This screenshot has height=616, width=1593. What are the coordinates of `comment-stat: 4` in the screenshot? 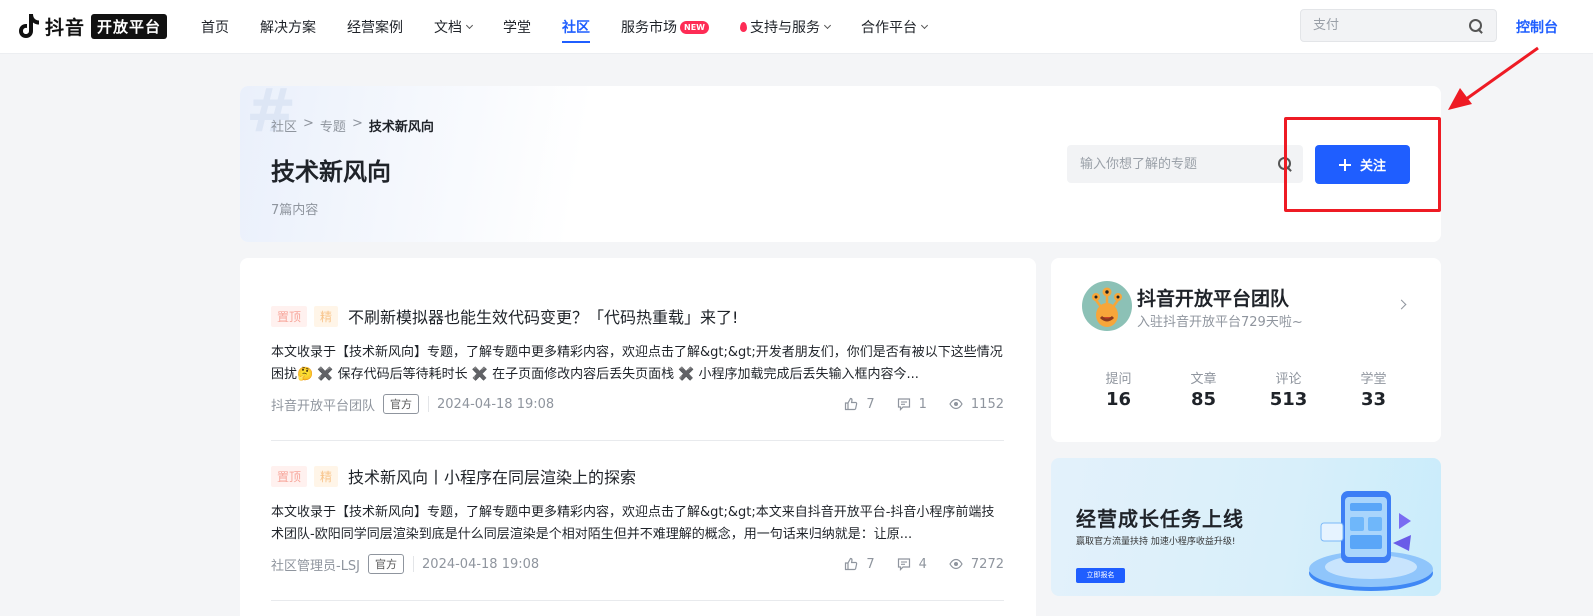 It's located at (912, 564).